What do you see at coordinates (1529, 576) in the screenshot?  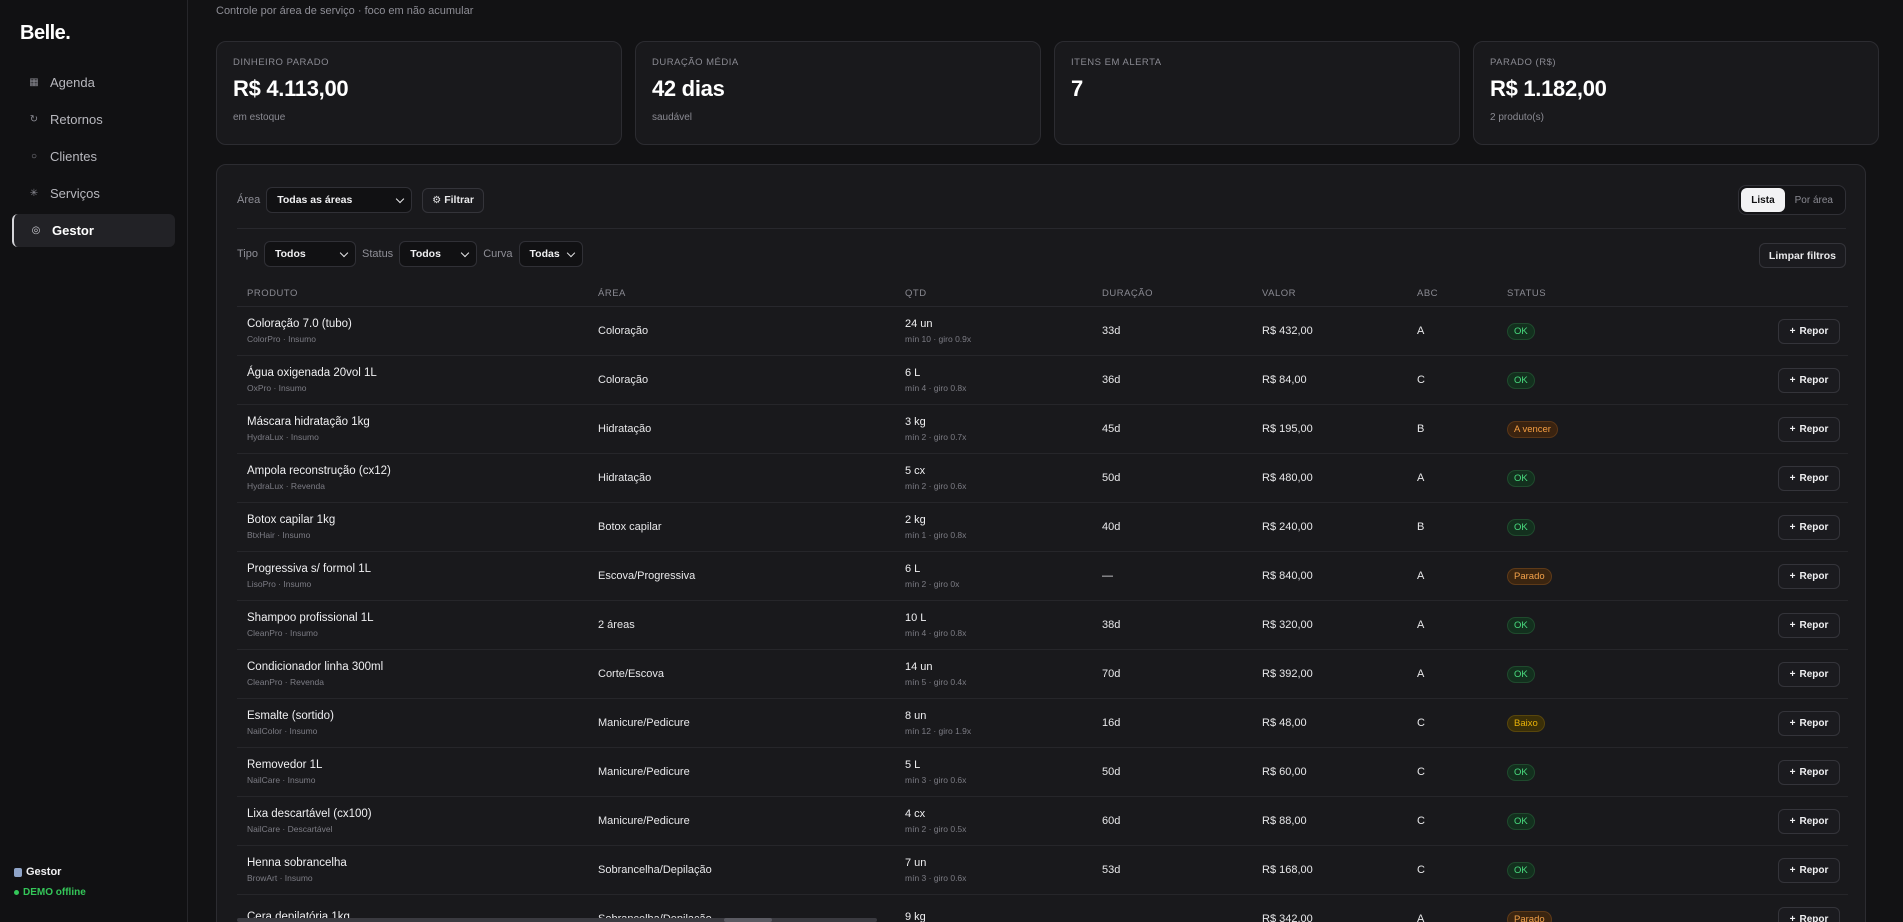 I see `status-badge: Parado` at bounding box center [1529, 576].